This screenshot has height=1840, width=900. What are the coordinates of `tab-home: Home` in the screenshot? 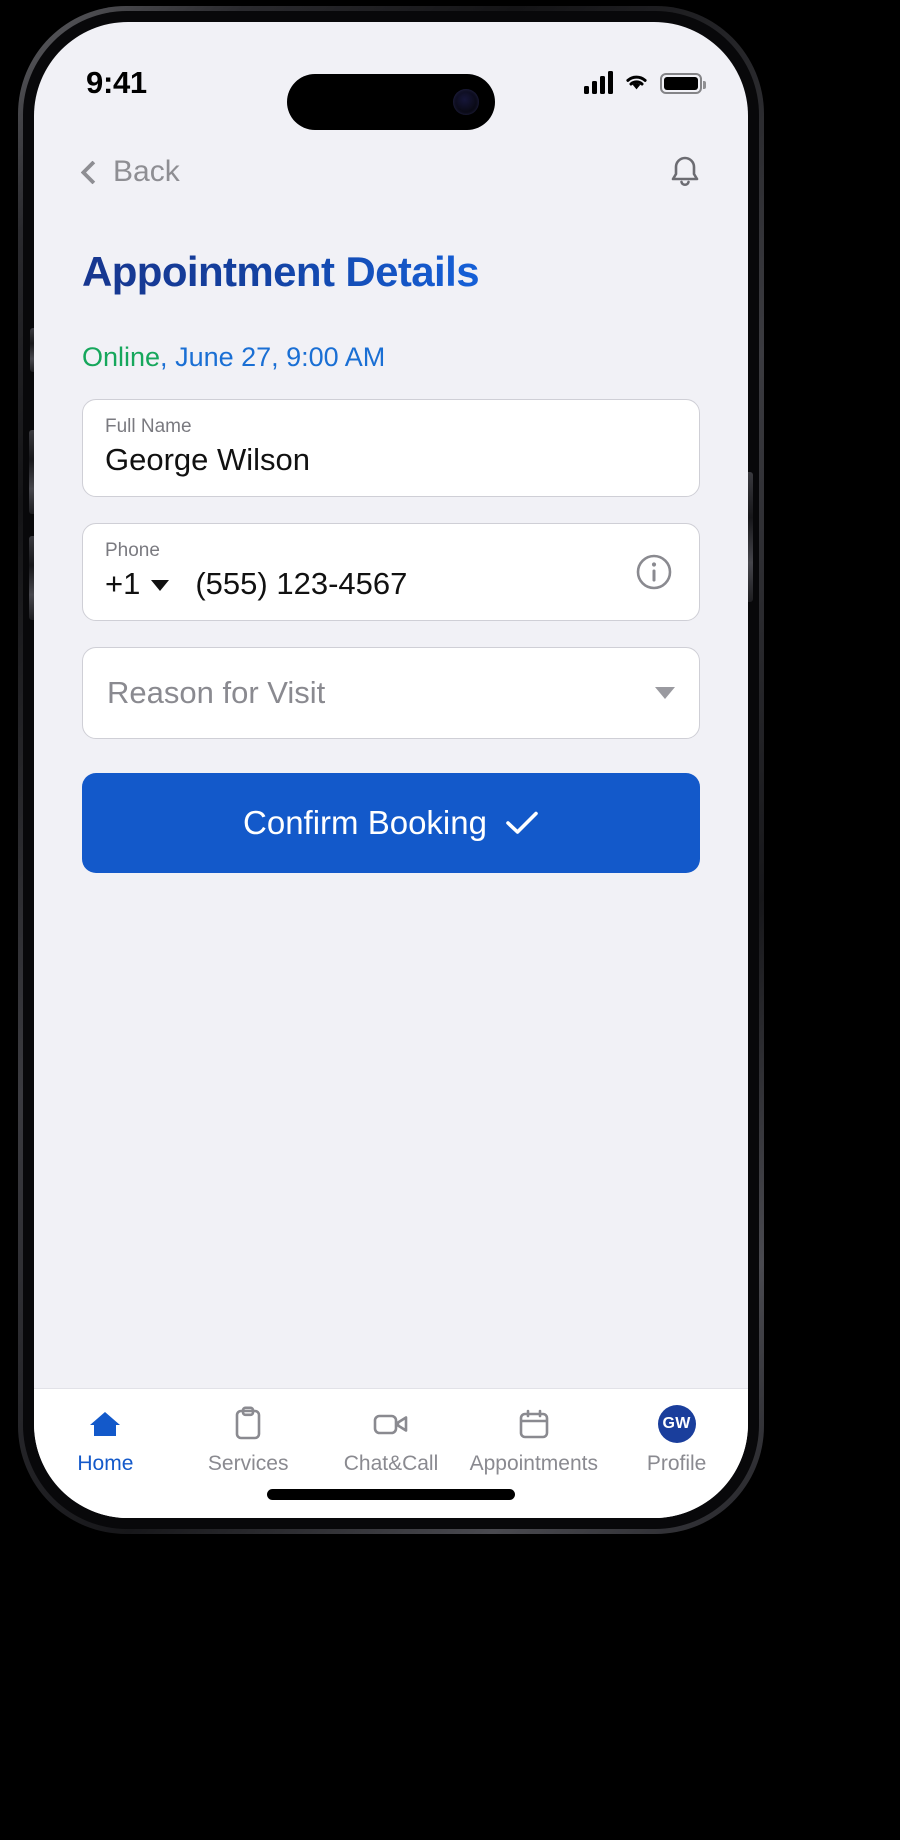 It's located at (105, 1440).